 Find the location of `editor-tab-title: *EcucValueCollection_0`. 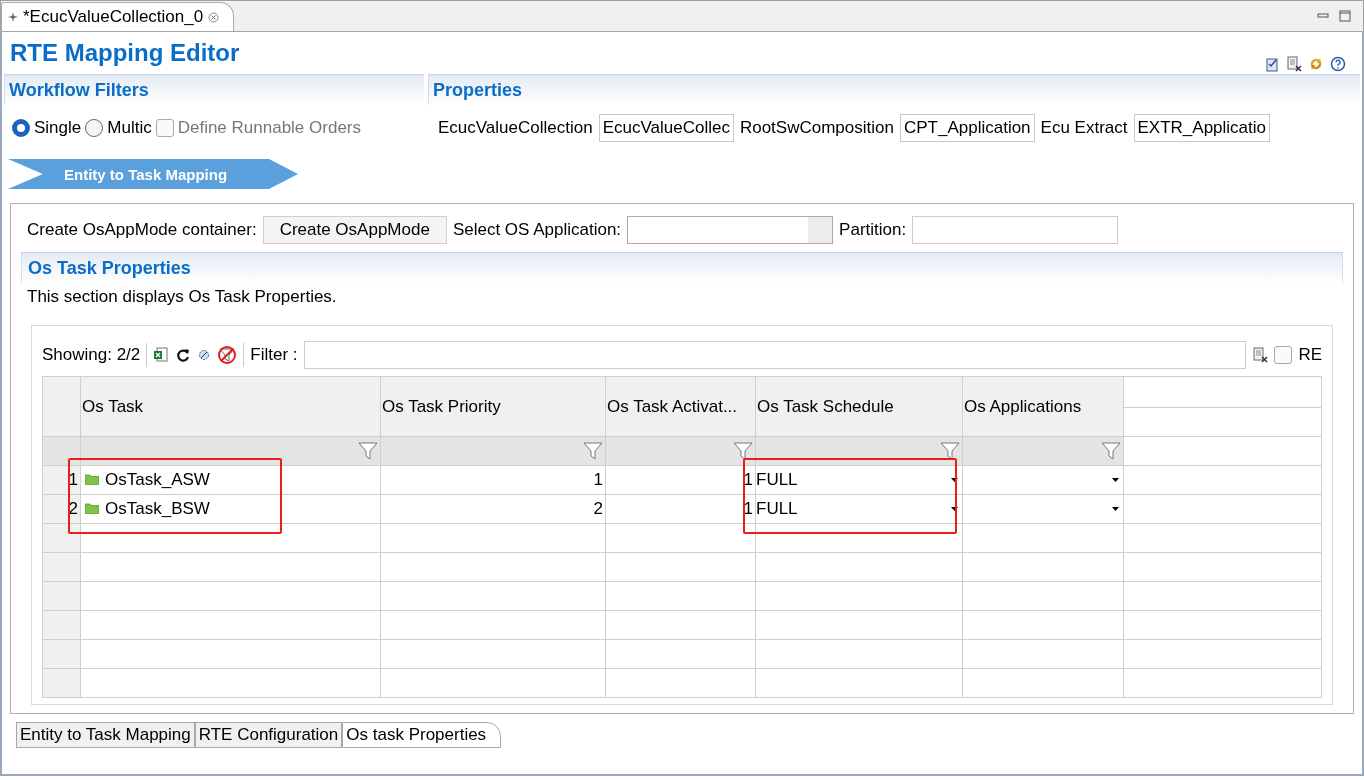

editor-tab-title: *EcucValueCollection_0 is located at coordinates (113, 17).